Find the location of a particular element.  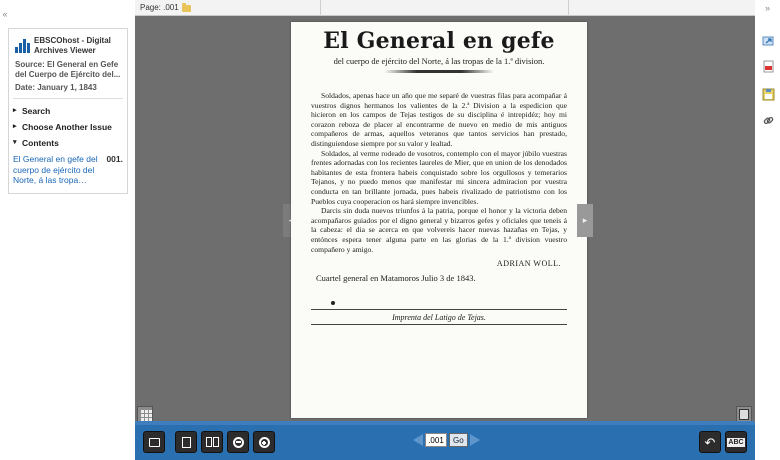

page-label: Page: .001 is located at coordinates (159, 7).